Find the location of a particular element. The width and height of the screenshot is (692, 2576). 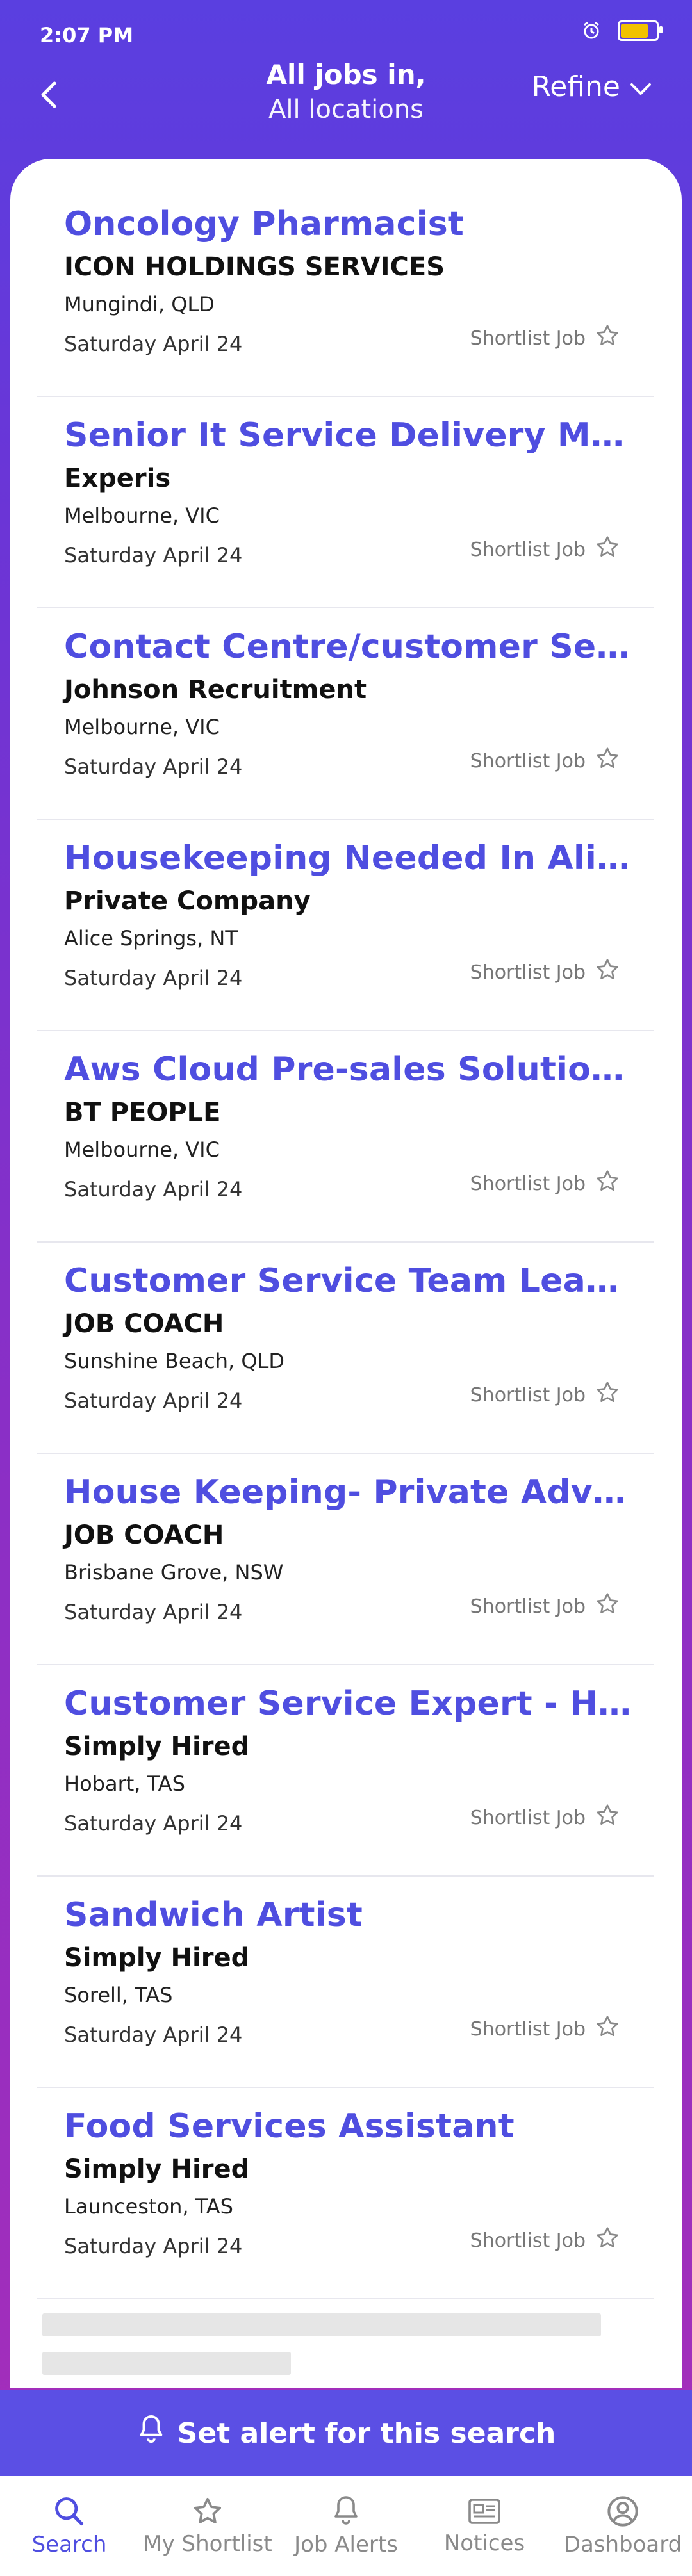

job-title: House Keeping- Private Advertiser is located at coordinates (349, 1492).